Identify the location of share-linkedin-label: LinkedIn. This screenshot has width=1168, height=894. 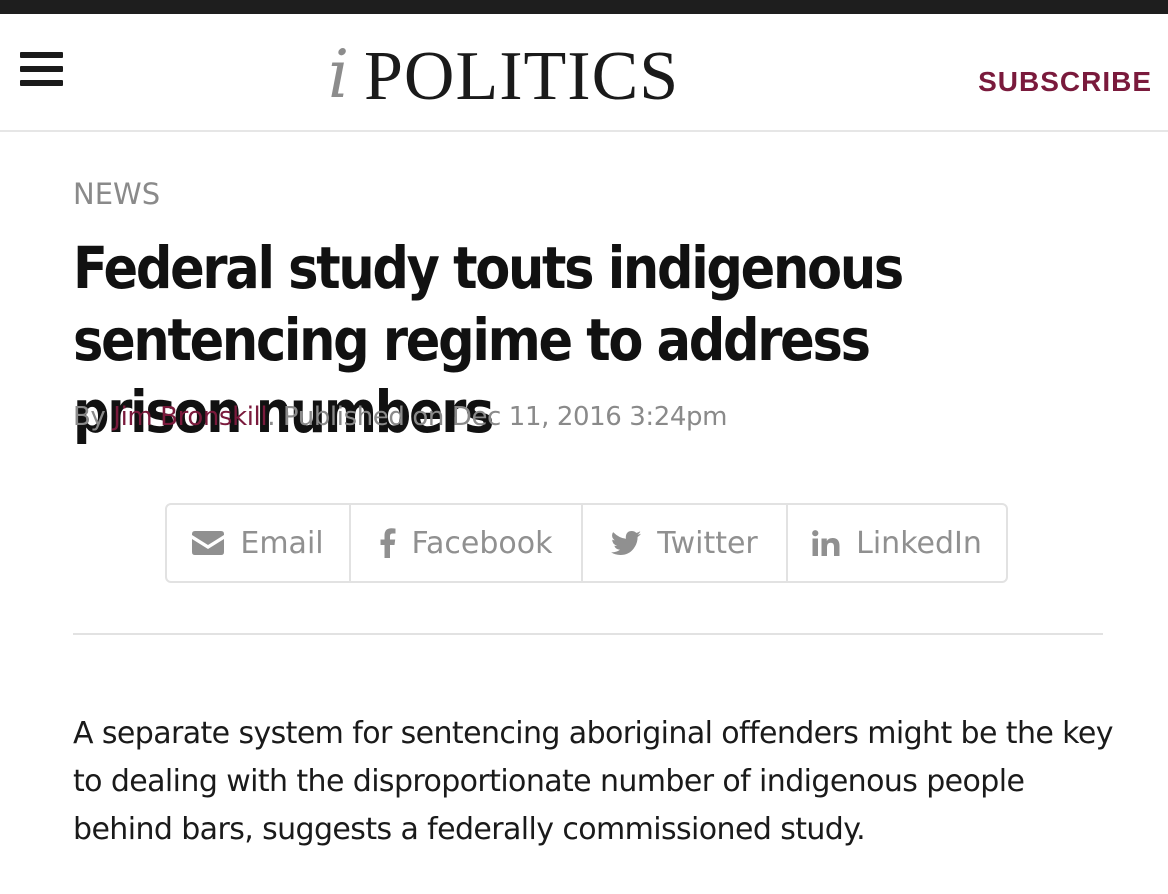
(919, 543).